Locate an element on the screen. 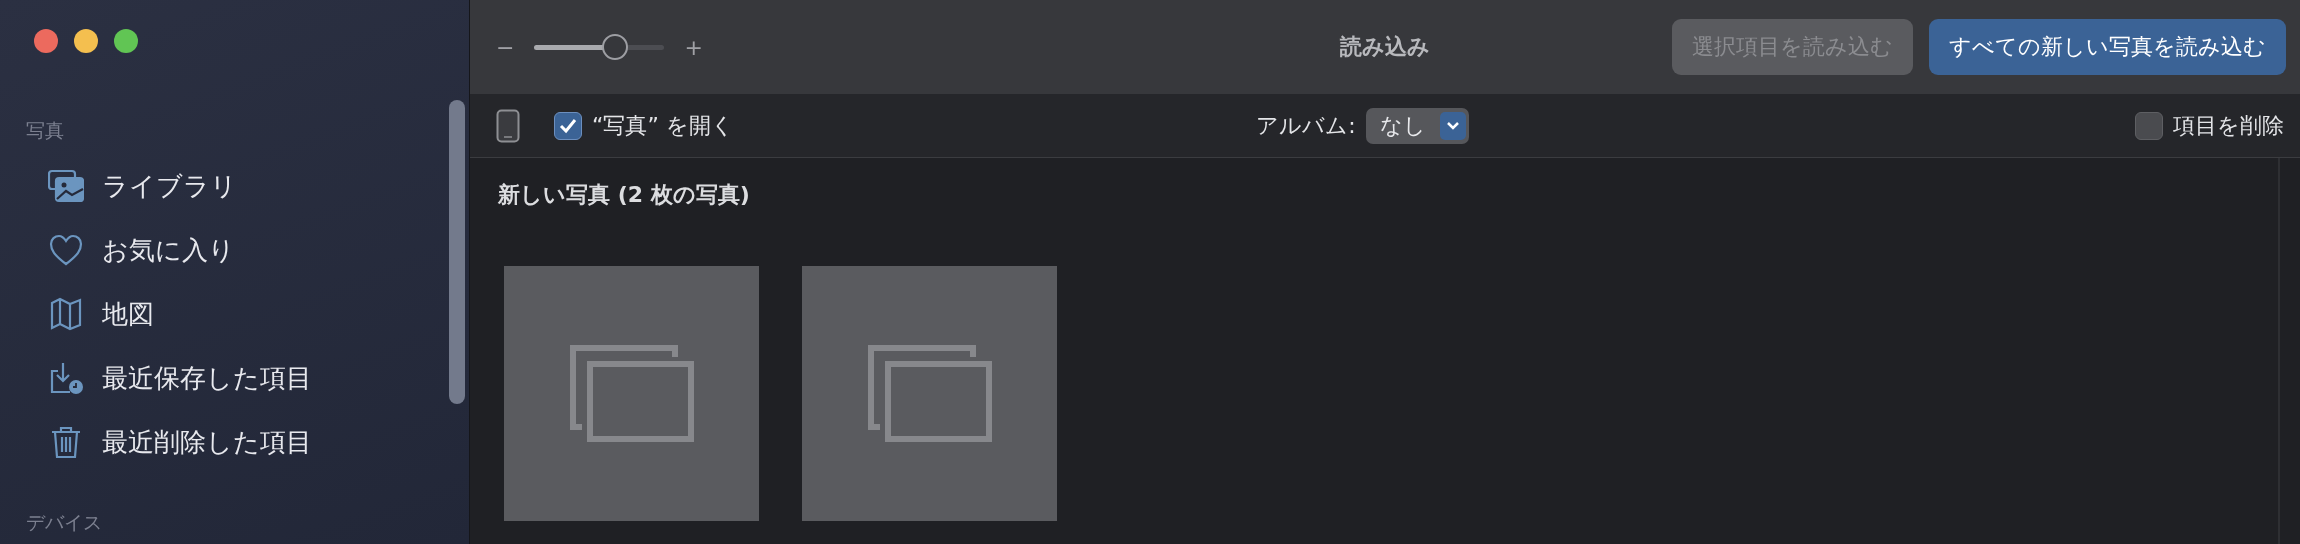  section-title: デバイス is located at coordinates (64, 522).